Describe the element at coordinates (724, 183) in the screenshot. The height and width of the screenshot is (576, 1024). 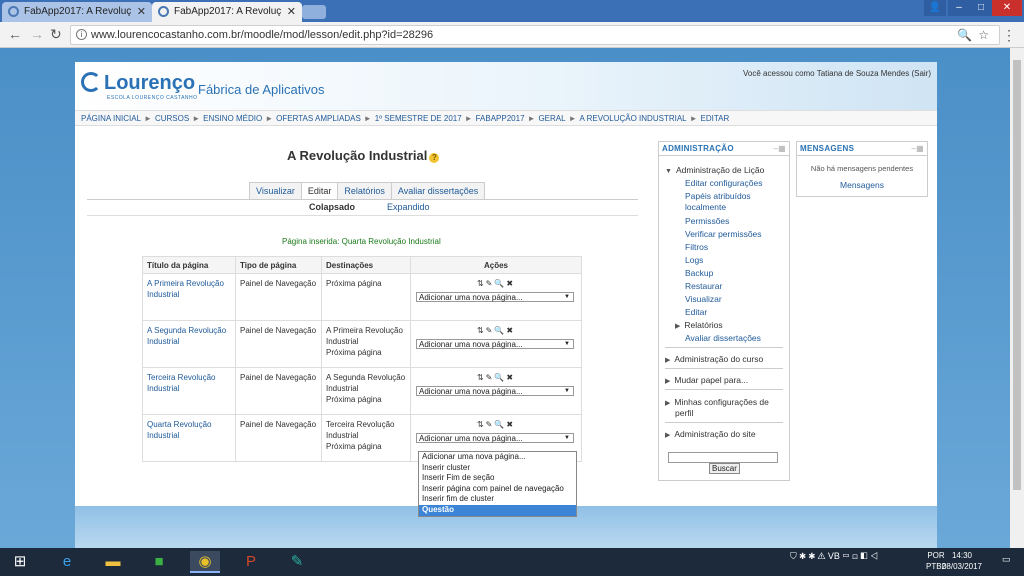
I see `admin-link: Editar configurações` at that location.